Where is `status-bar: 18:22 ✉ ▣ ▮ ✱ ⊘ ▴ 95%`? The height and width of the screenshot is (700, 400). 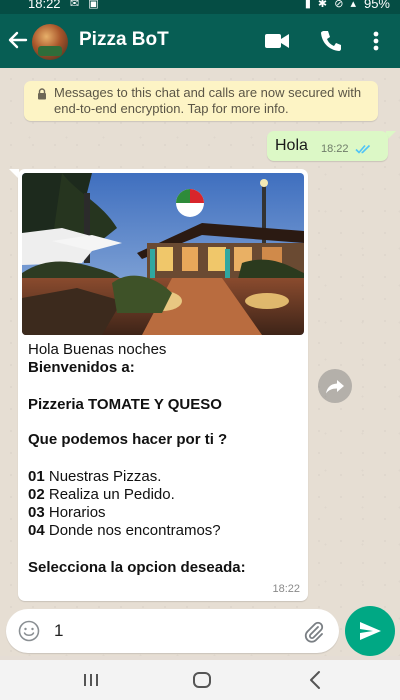 status-bar: 18:22 ✉ ▣ ▮ ✱ ⊘ ▴ 95% is located at coordinates (200, 7).